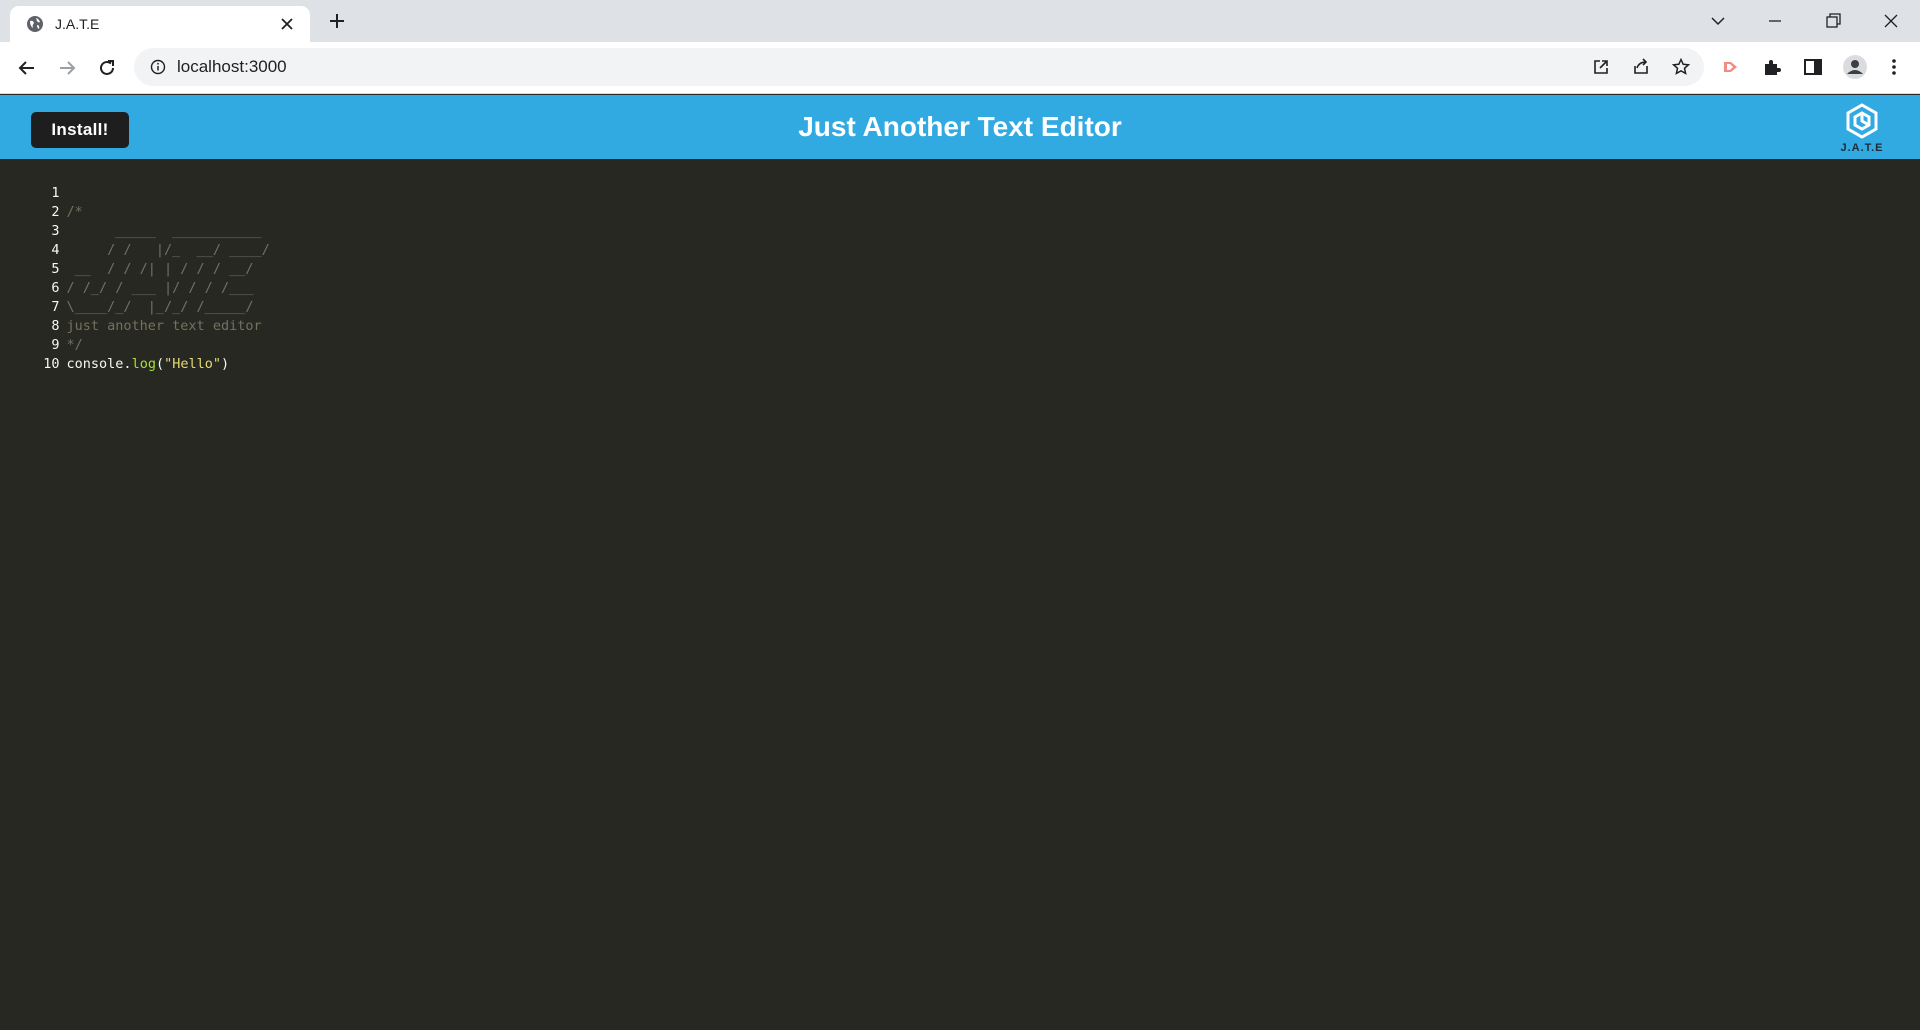 This screenshot has height=1030, width=1920. I want to click on editor-line: 3 _____ ___________, so click(130, 221).